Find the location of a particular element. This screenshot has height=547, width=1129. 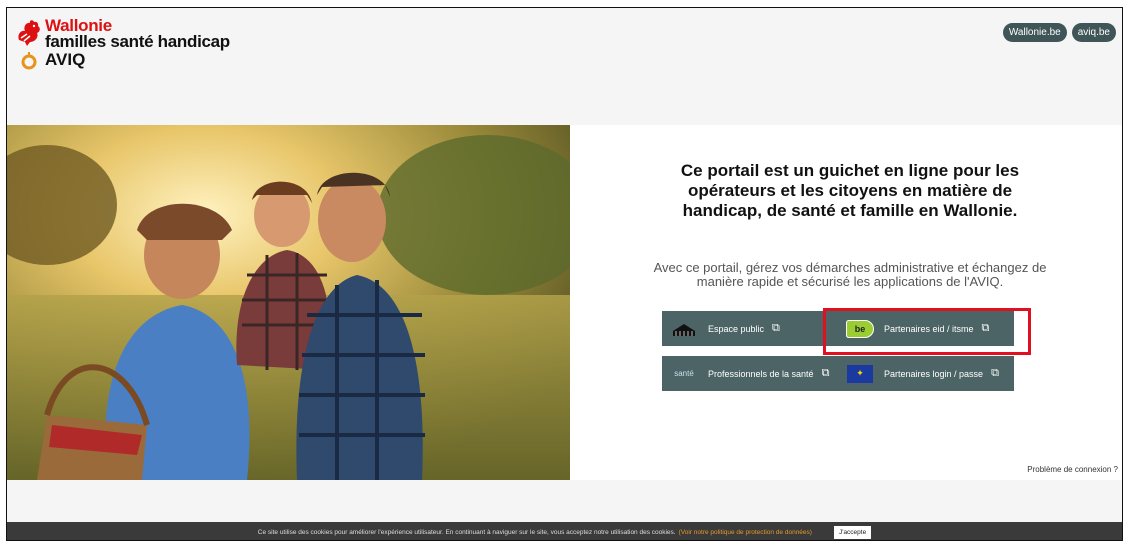

sante-icon: santé is located at coordinates (684, 373).